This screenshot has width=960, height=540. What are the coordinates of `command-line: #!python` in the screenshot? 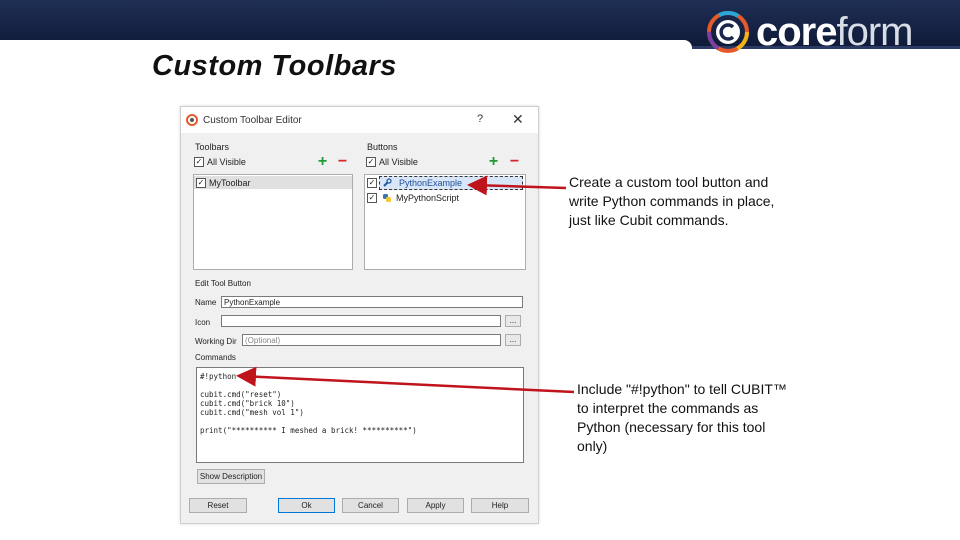 It's located at (218, 376).